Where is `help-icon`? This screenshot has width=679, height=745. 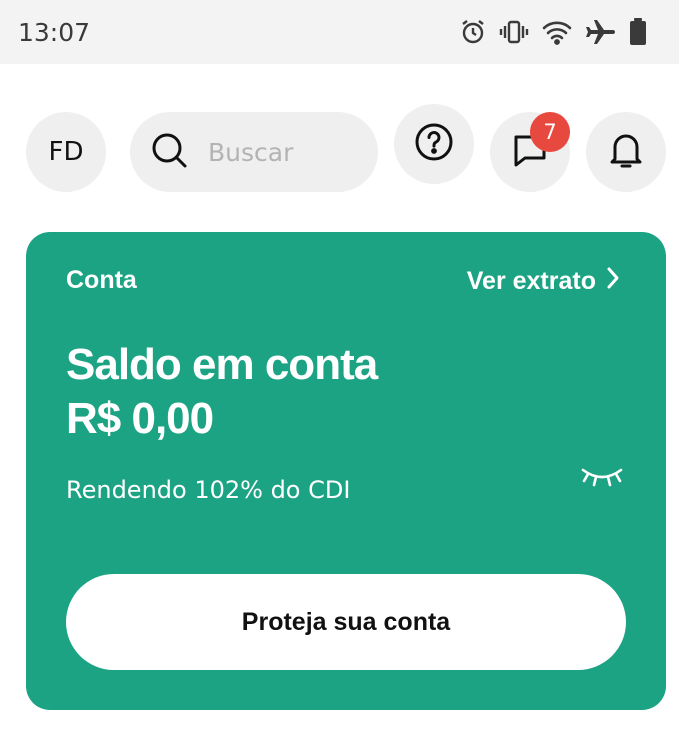
help-icon is located at coordinates (434, 144).